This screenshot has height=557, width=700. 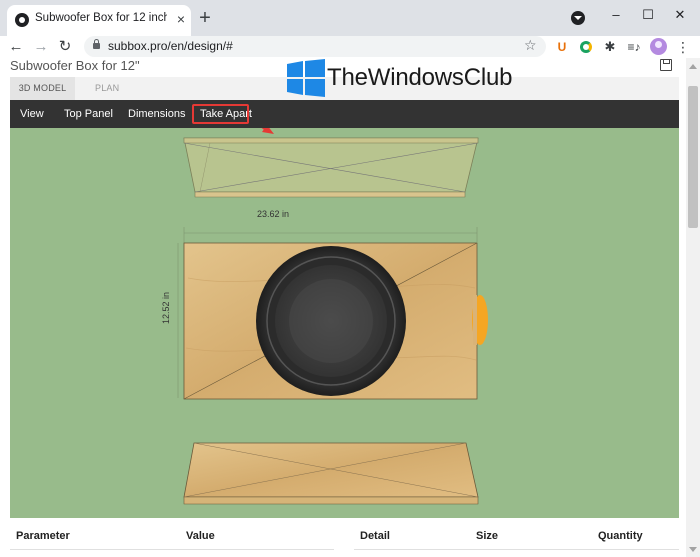 I want to click on subwoofer-speaker, so click(x=331, y=321).